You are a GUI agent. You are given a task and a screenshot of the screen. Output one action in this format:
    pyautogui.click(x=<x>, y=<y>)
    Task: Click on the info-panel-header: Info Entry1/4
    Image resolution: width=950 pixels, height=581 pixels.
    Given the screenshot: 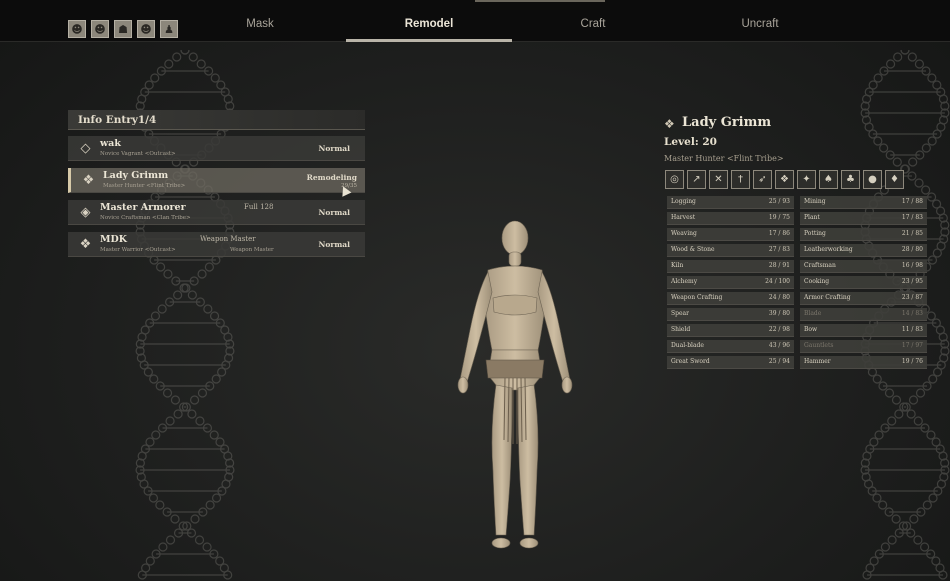 What is the action you would take?
    pyautogui.click(x=216, y=120)
    